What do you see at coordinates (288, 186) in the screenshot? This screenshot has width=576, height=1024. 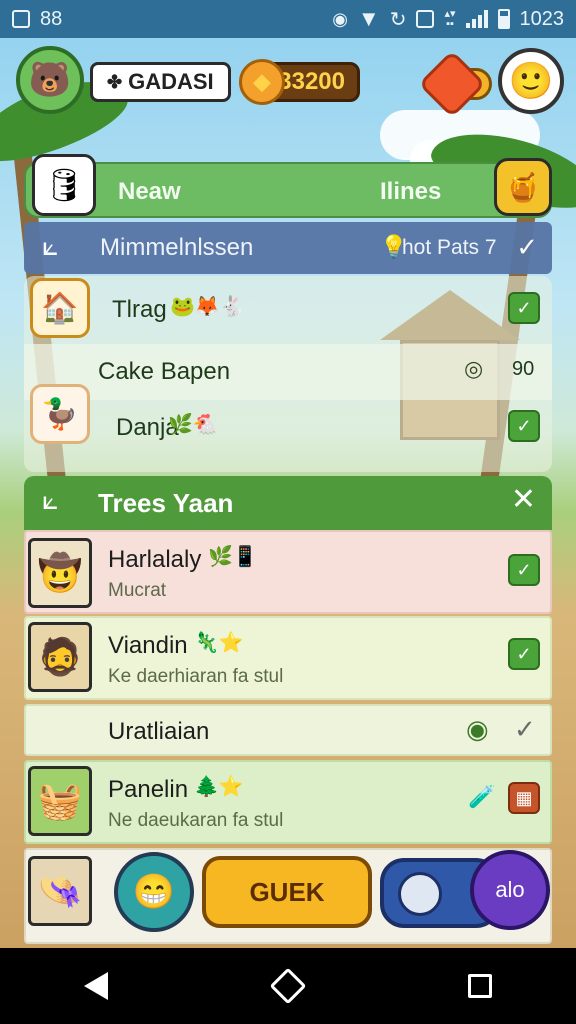 I see `tab-bar: 🛢 Neaw Ilines 🍯` at bounding box center [288, 186].